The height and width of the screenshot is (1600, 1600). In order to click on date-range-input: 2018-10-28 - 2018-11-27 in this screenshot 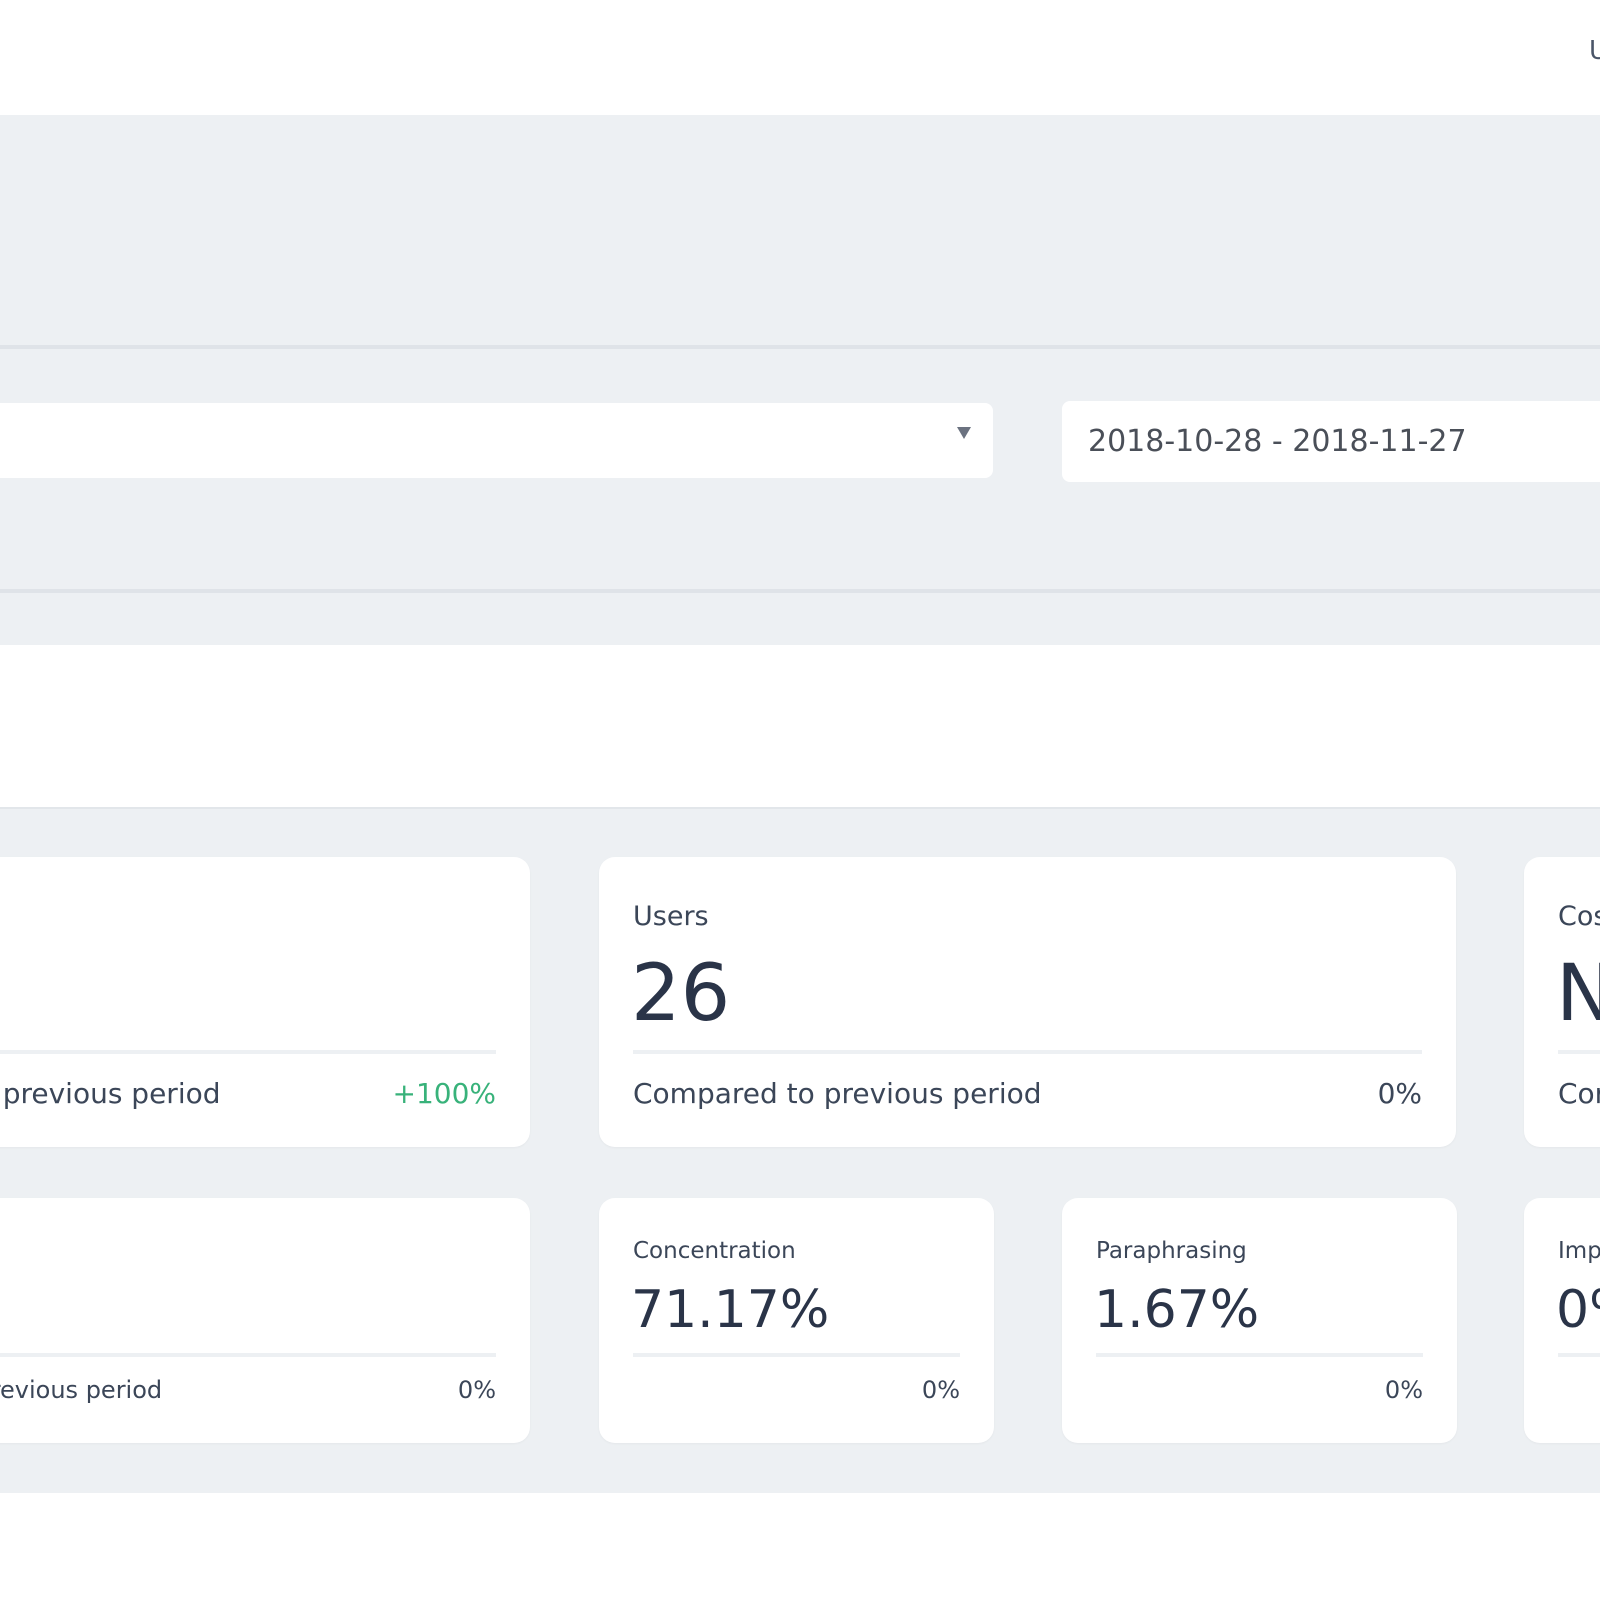, I will do `click(1331, 441)`.